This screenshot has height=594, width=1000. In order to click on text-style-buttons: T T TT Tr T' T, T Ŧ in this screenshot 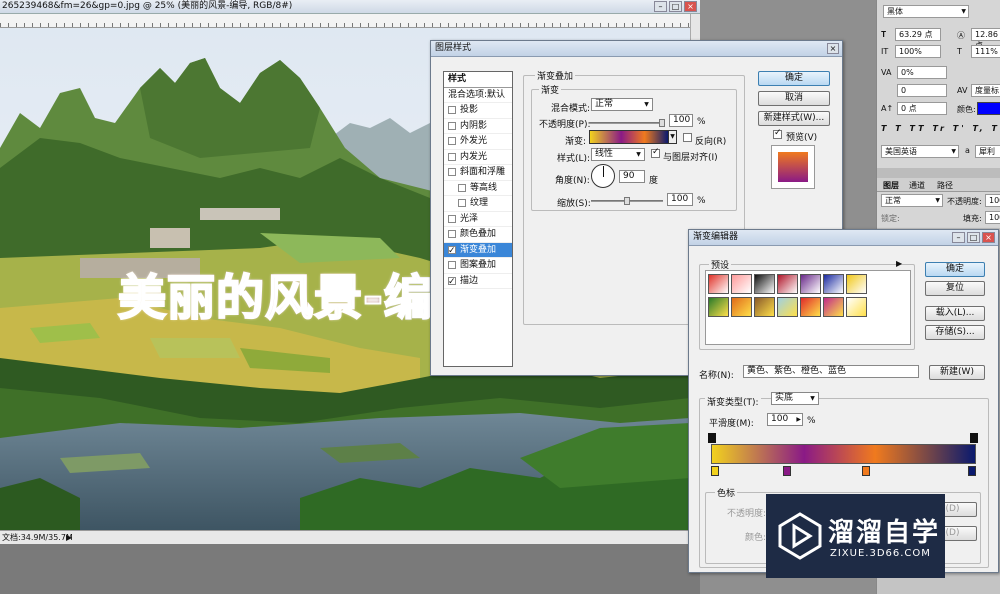, I will do `click(940, 128)`.